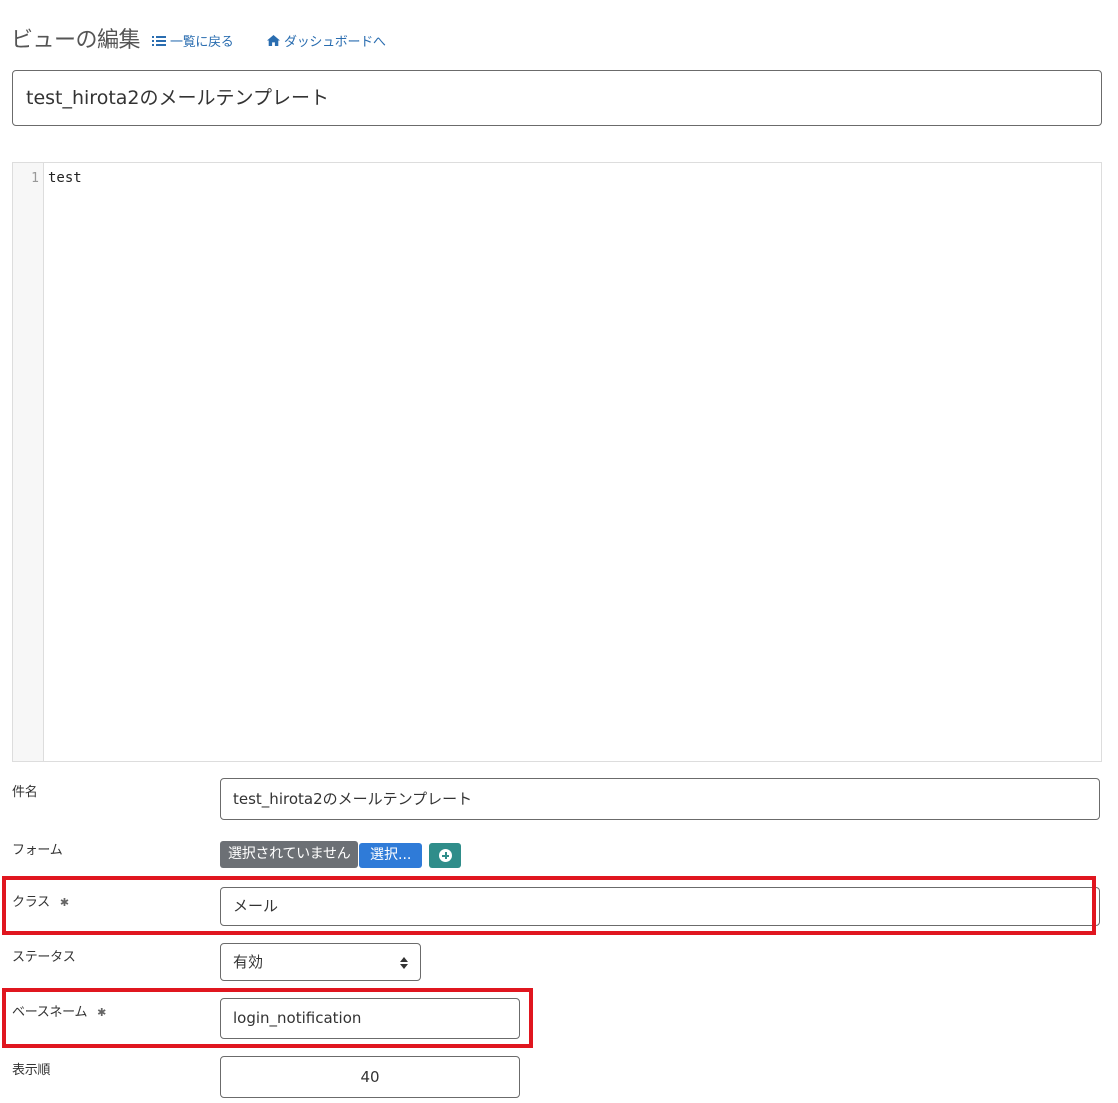  I want to click on status-select: 有効, so click(320, 962).